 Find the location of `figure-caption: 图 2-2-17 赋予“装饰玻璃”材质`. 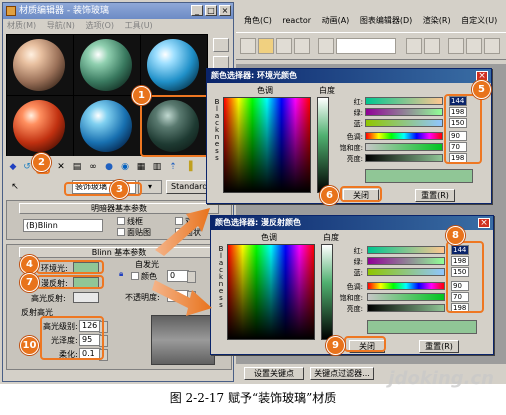

figure-caption: 图 2-2-17 赋予“装饰玻璃”材质 is located at coordinates (253, 398).